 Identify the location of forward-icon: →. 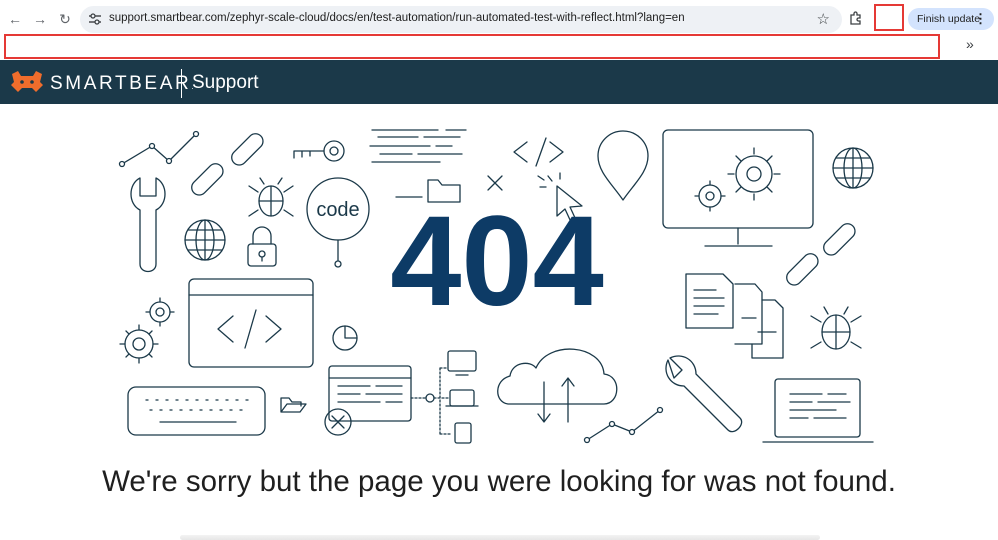
(40, 19).